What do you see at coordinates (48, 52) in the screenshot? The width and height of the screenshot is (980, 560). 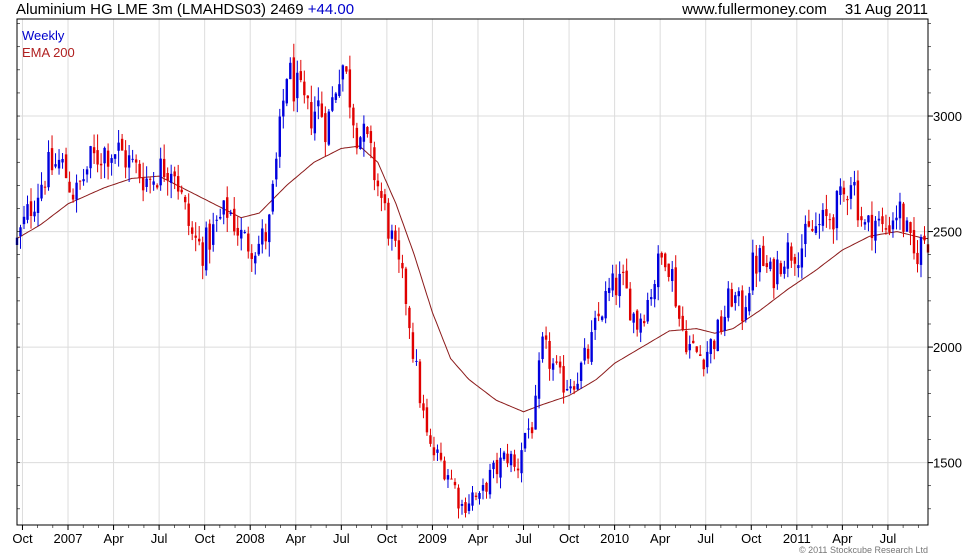 I see `legend-ema: EMA 200` at bounding box center [48, 52].